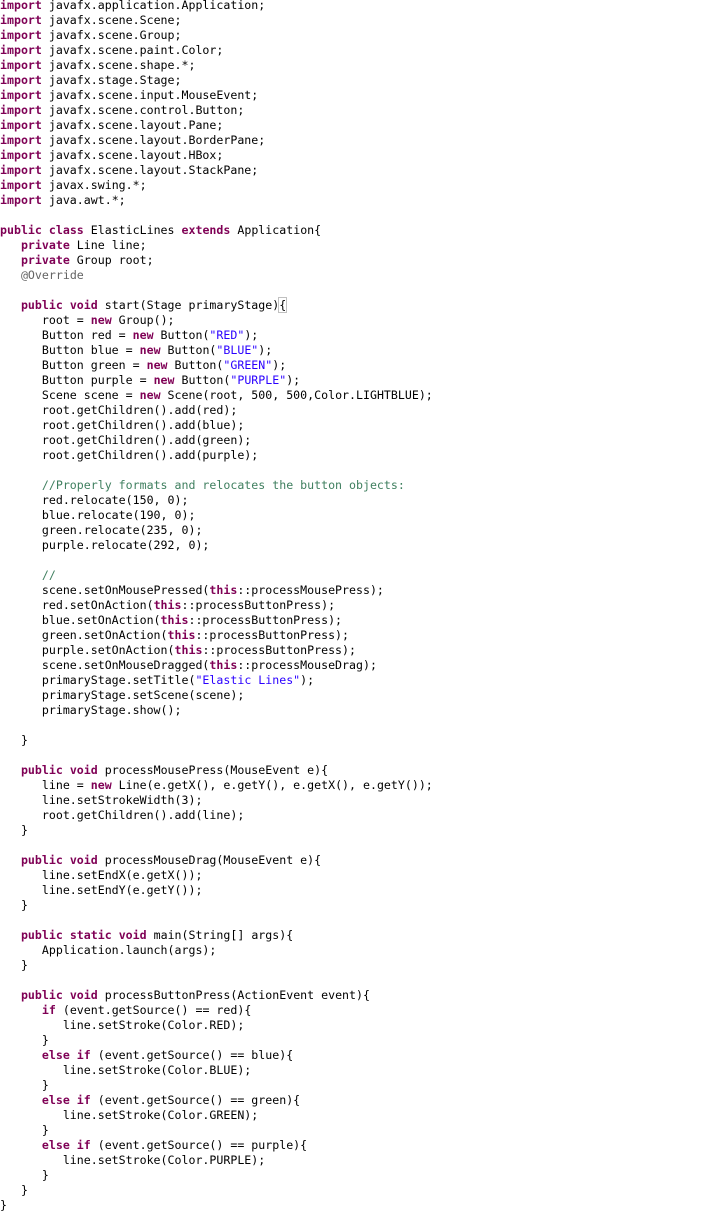  What do you see at coordinates (83, 995) in the screenshot?
I see `keyword-token: void` at bounding box center [83, 995].